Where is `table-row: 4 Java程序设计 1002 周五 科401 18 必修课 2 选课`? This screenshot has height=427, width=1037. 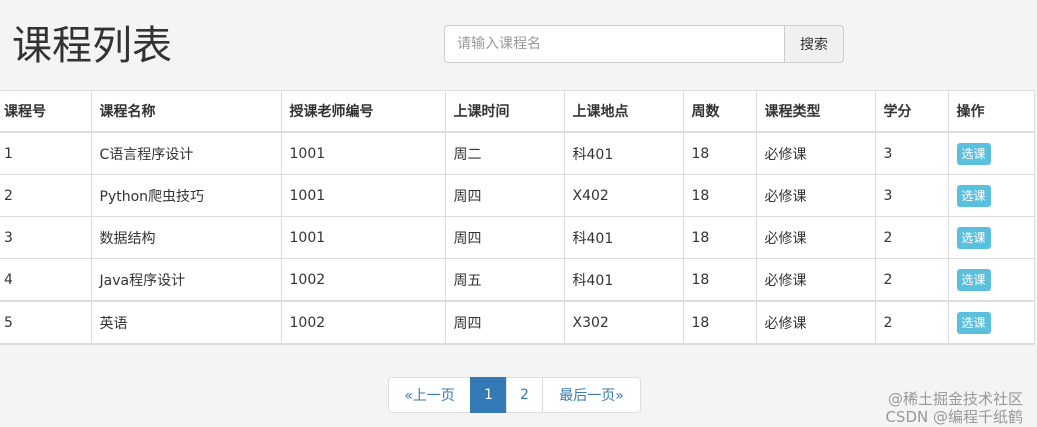 table-row: 4 Java程序设计 1002 周五 科401 18 必修课 2 选课 is located at coordinates (517, 280).